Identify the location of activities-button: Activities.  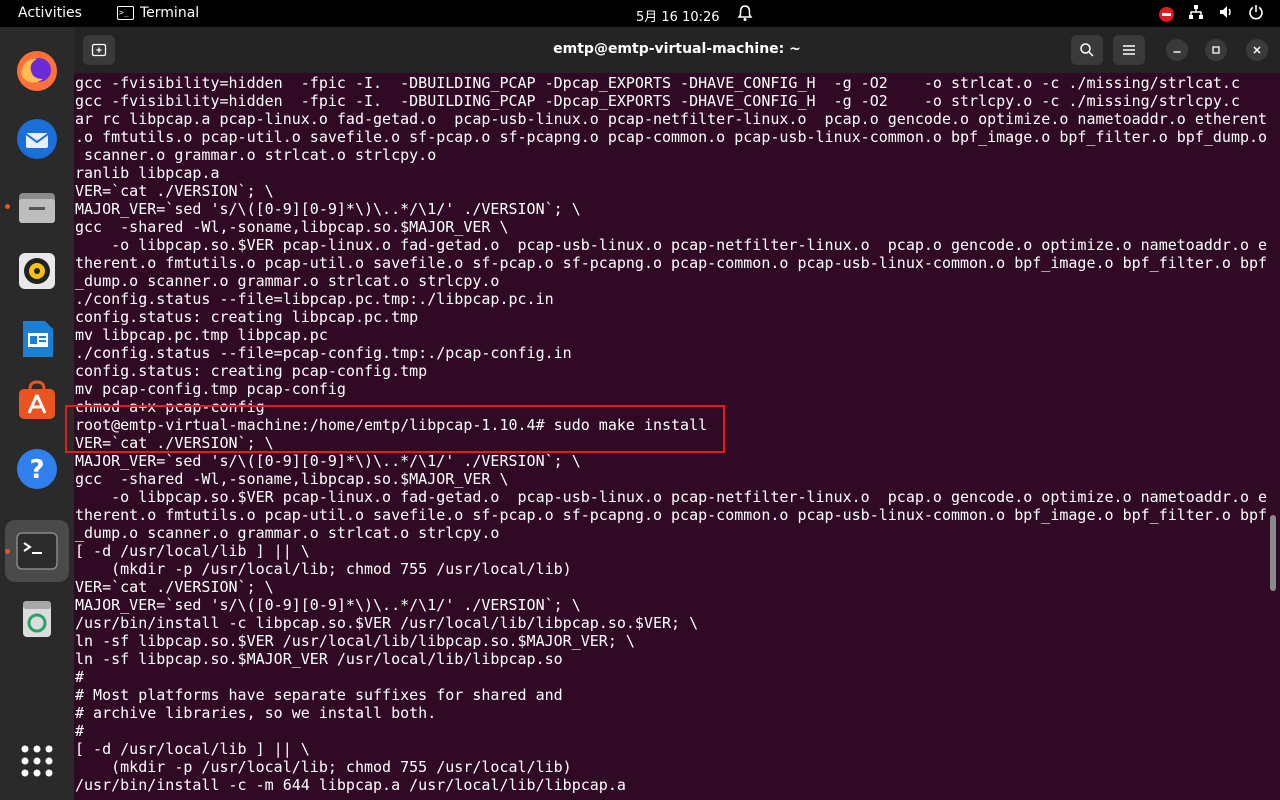
(50, 13).